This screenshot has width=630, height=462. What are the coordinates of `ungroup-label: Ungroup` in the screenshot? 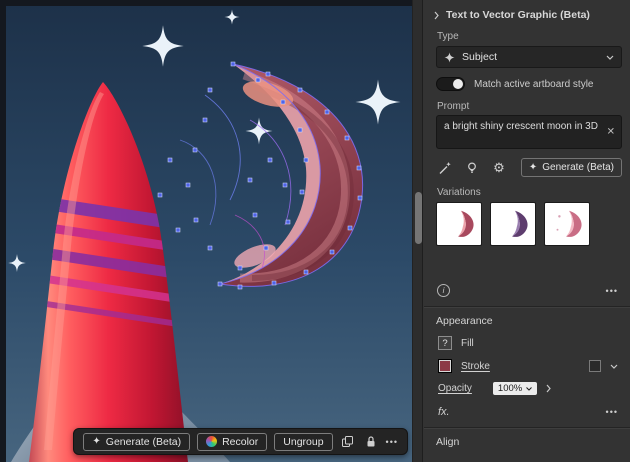 It's located at (303, 441).